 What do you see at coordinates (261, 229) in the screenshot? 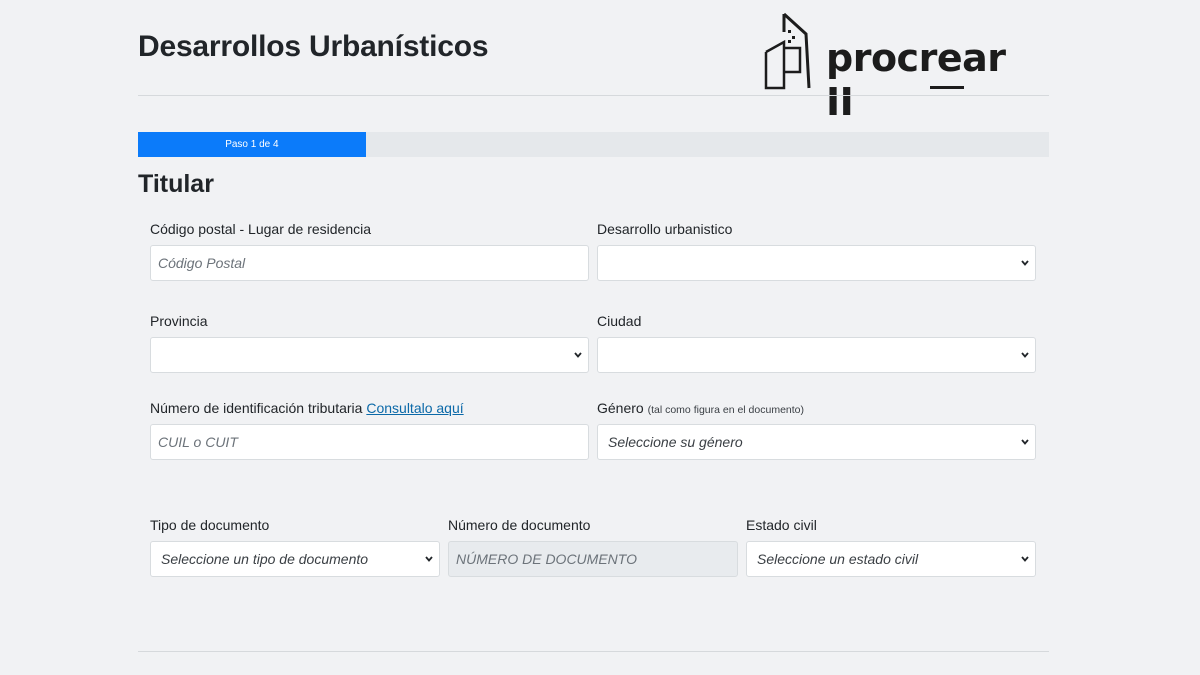
I see `codigo-postal-label: Código postal - Lugar de residencia` at bounding box center [261, 229].